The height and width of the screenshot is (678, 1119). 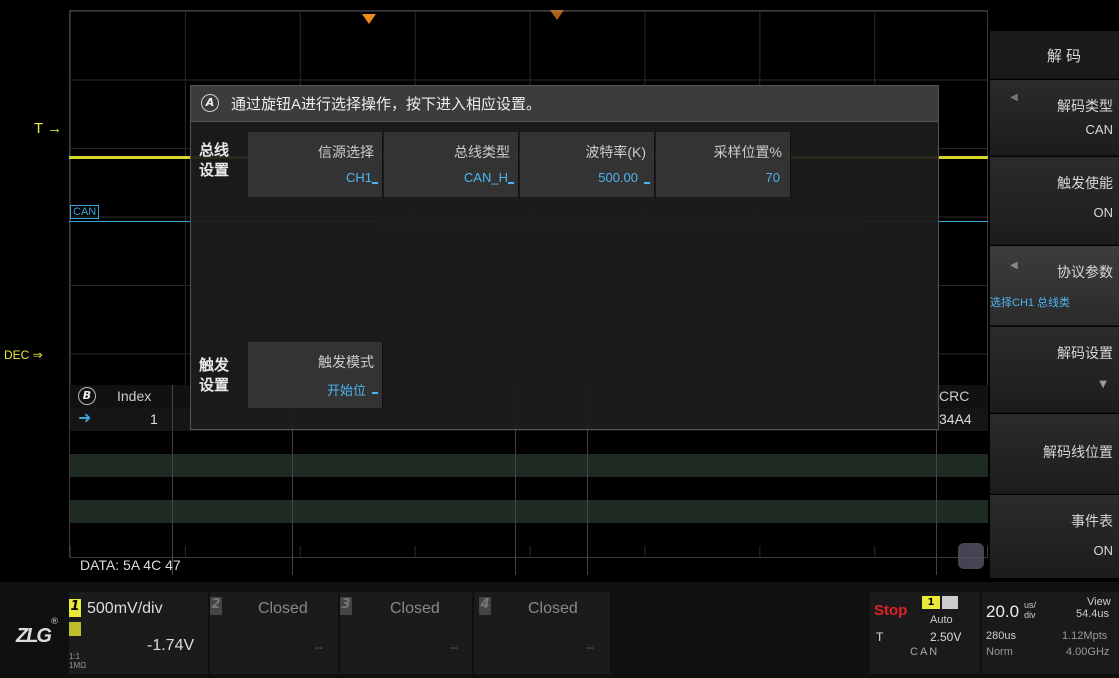 I want to click on ch2-offset: --, so click(x=319, y=647).